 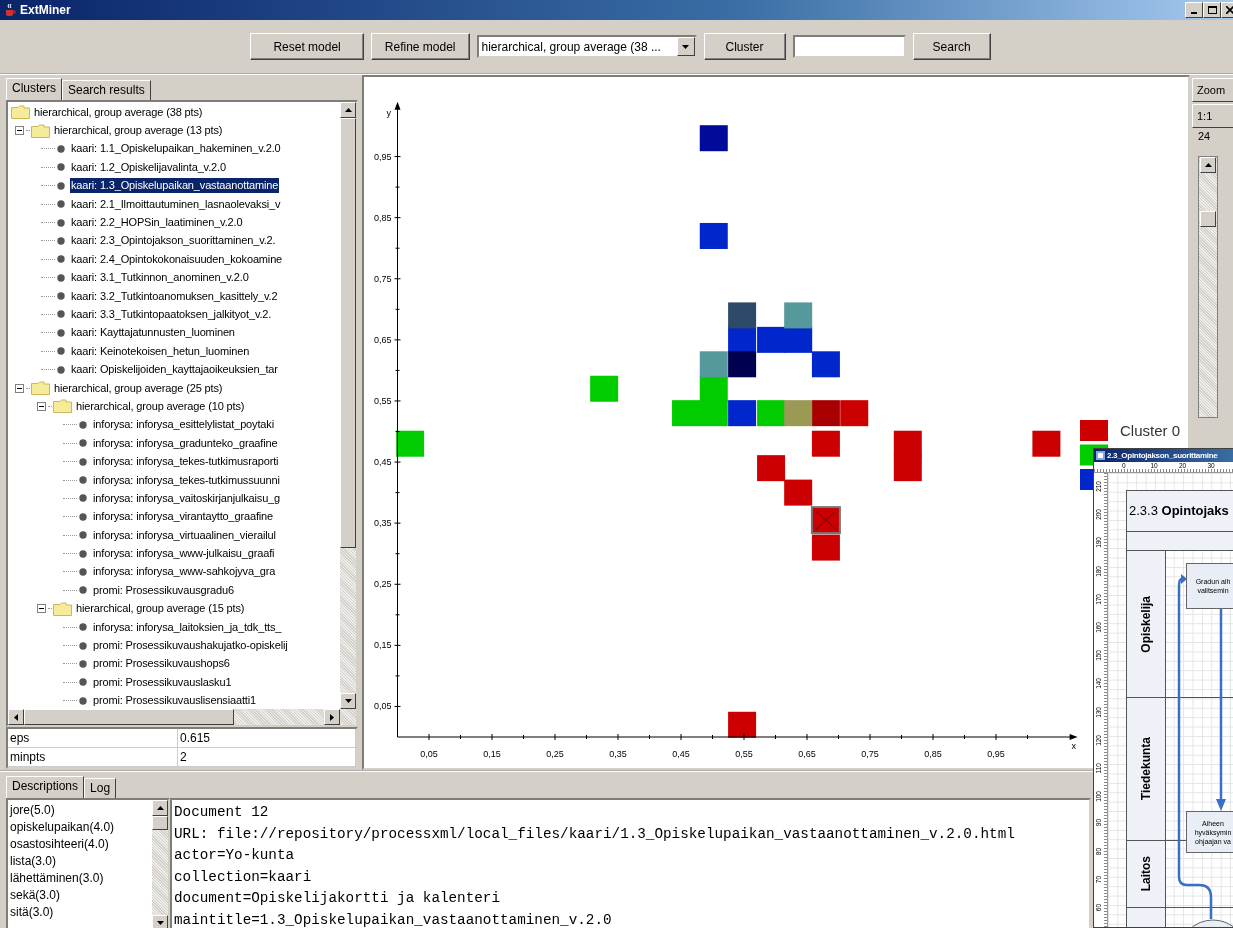 I want to click on tree-item: inforysa: inforysa_tekes-tutkimussuunni, so click(x=186, y=480).